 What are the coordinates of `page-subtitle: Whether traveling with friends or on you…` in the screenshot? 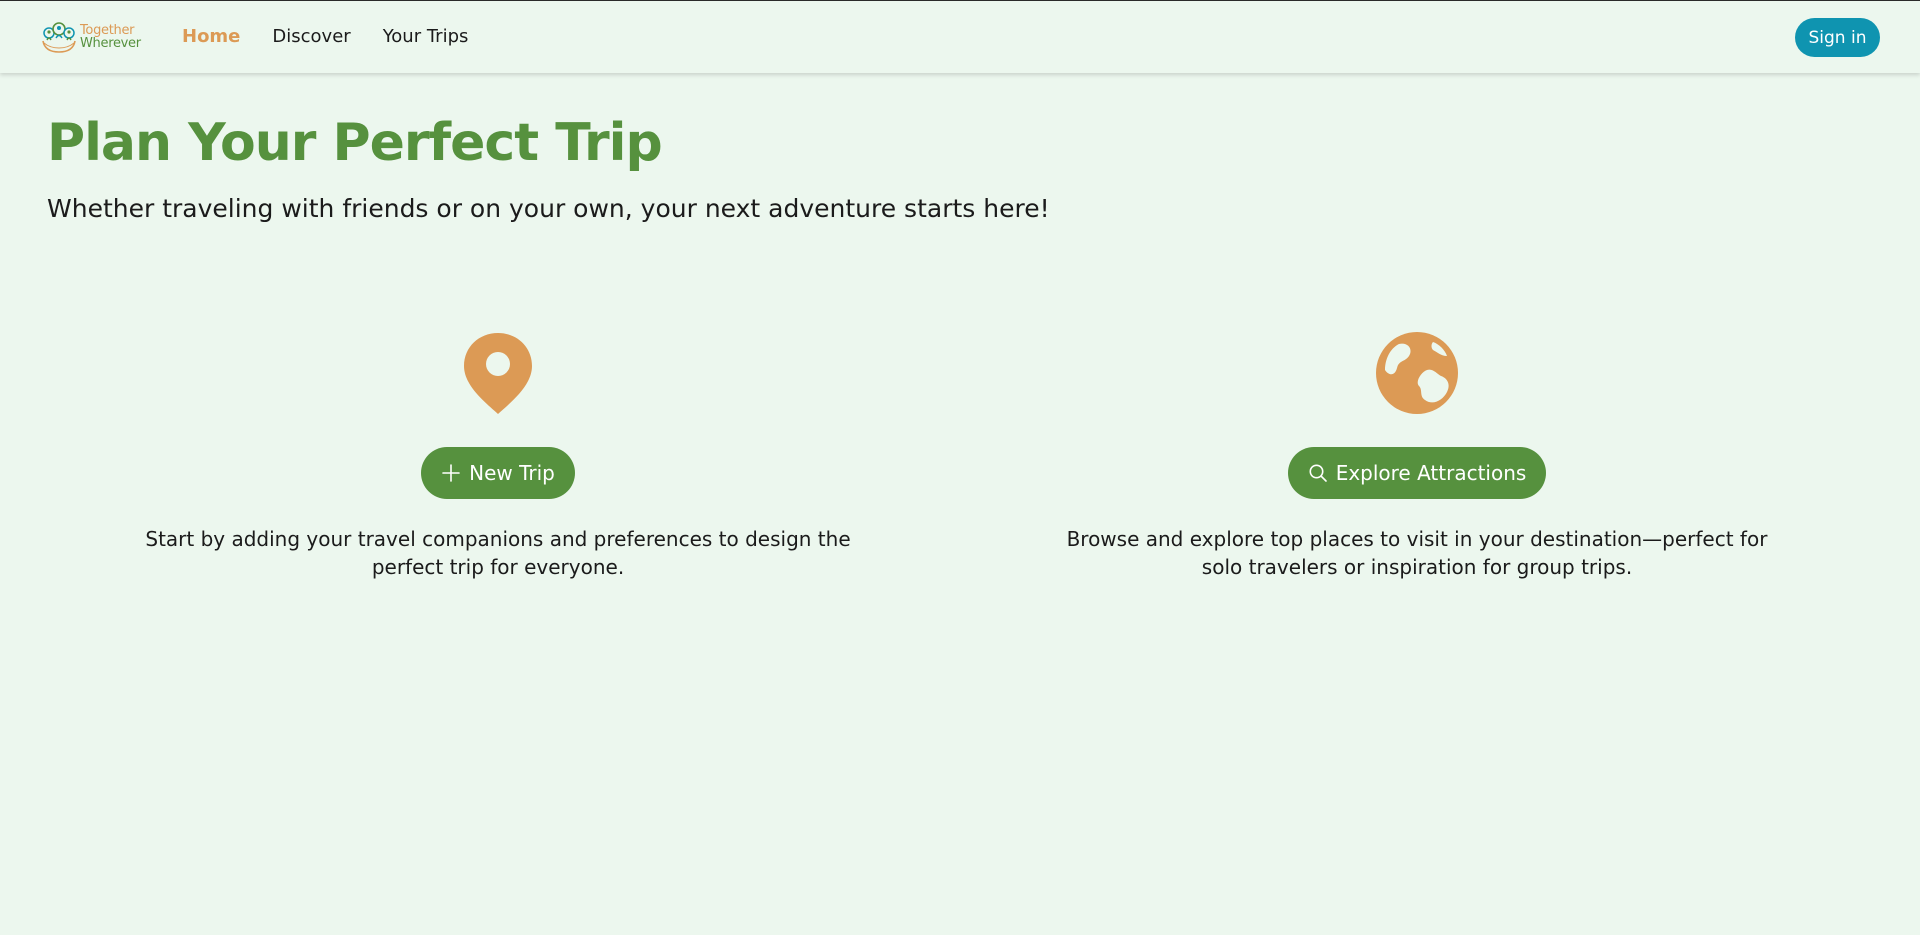 It's located at (548, 208).